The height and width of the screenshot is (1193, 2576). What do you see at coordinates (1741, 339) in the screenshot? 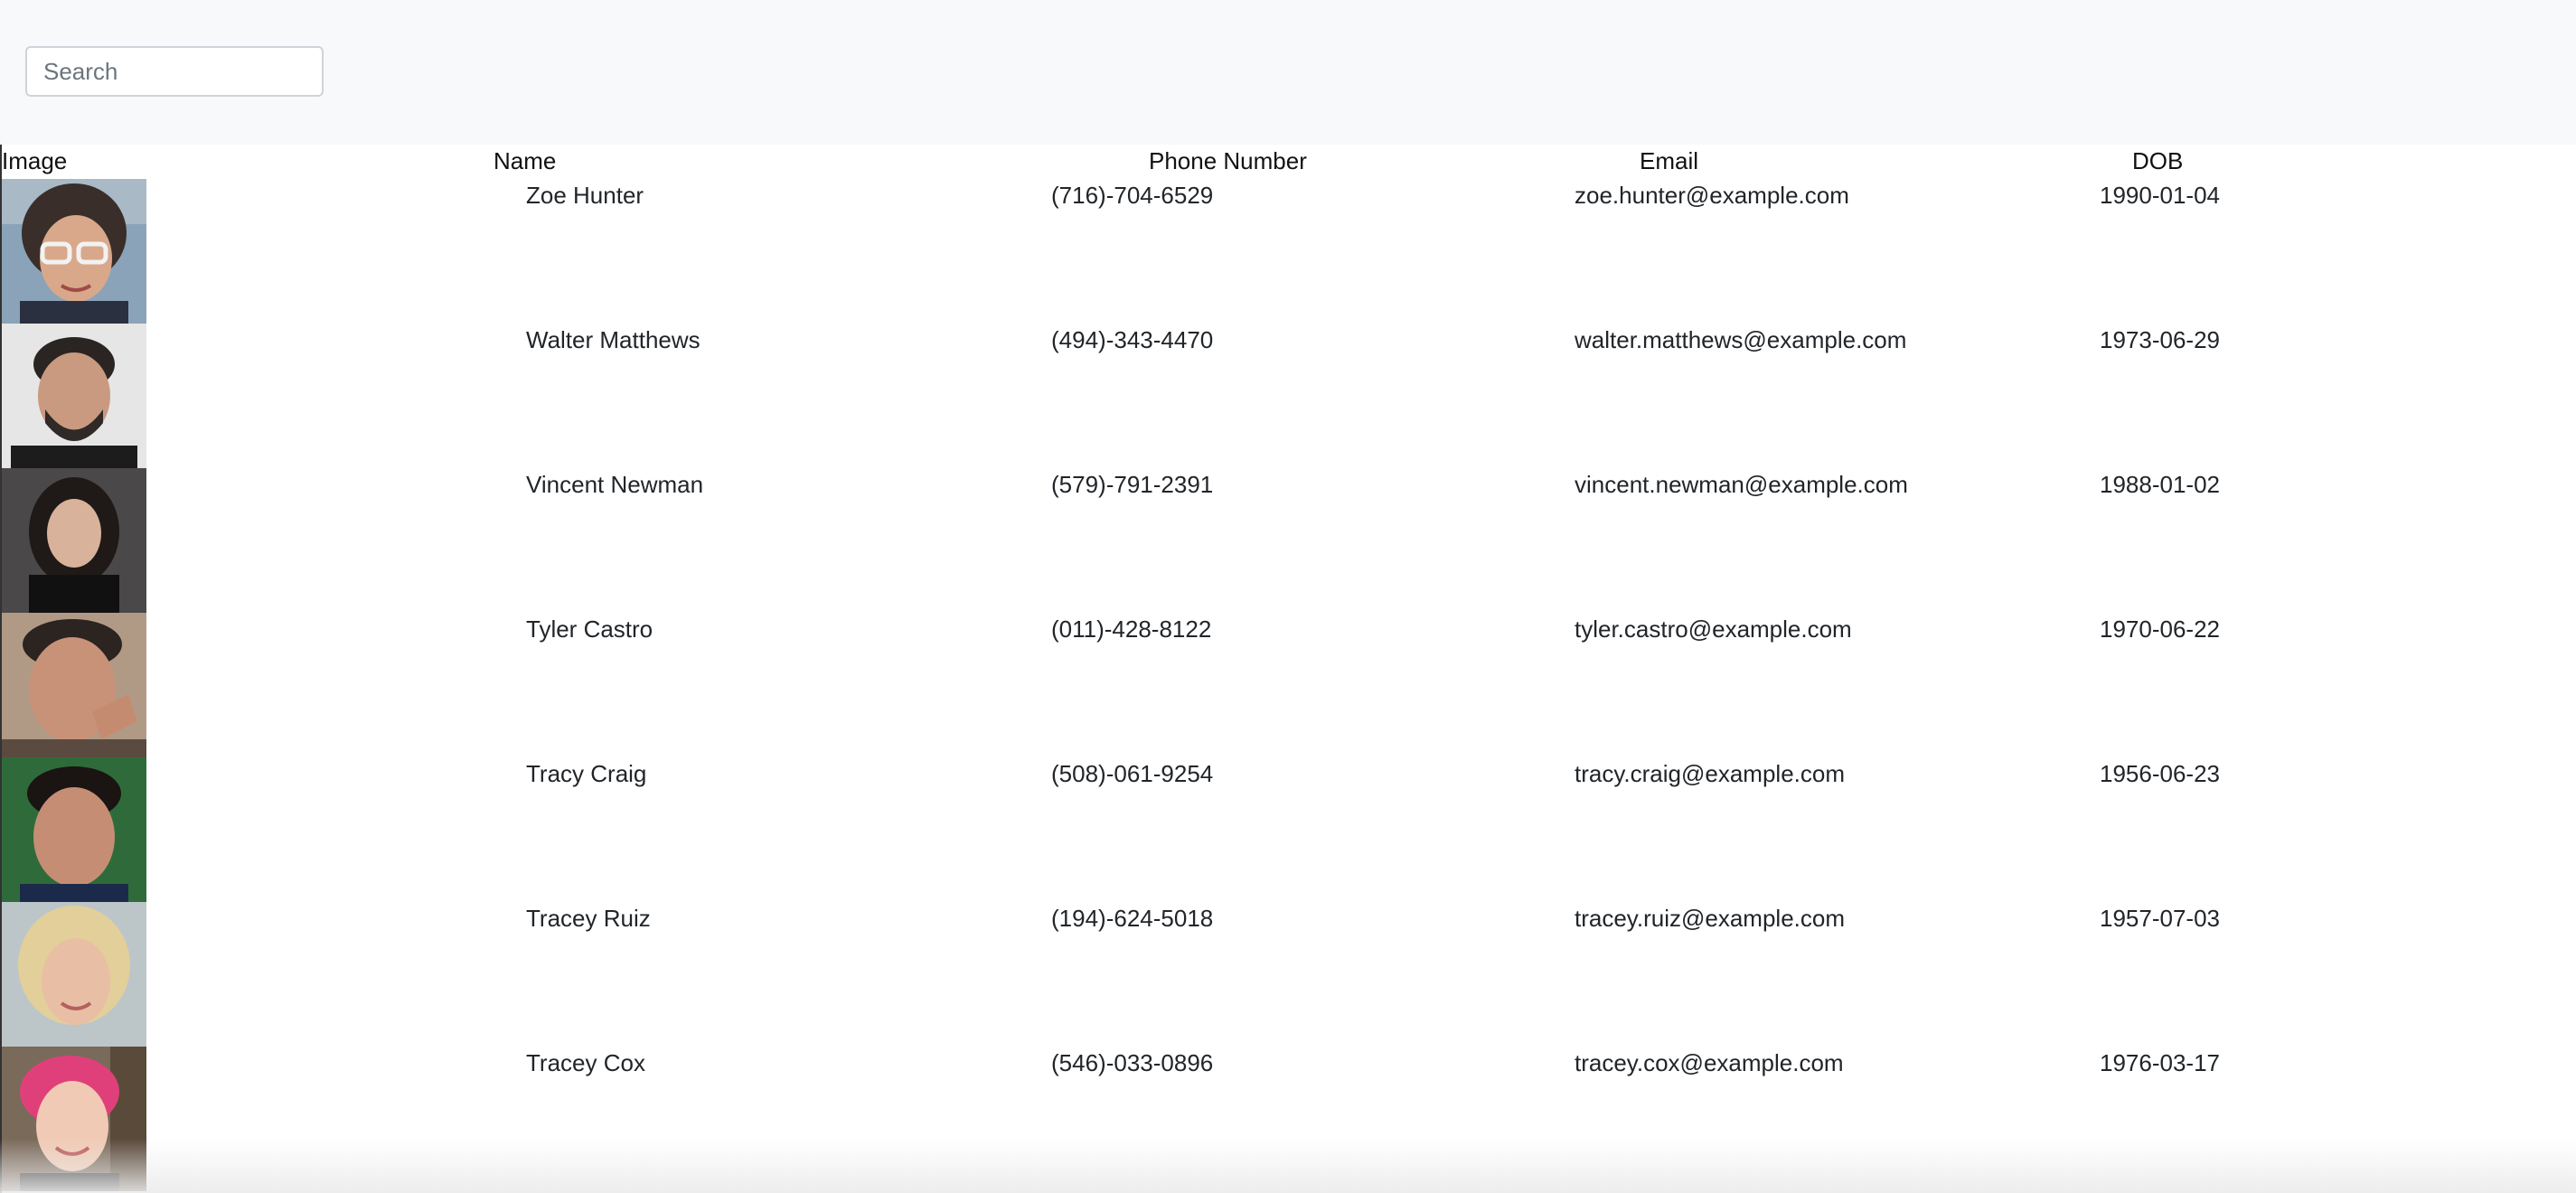
I see `cell-email: walter.matthews@example.com` at bounding box center [1741, 339].